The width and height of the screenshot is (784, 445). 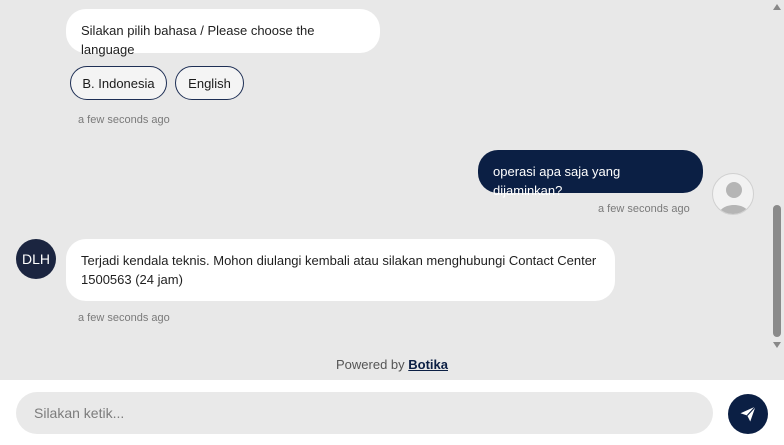 What do you see at coordinates (777, 7) in the screenshot?
I see `scroll-up-arrow-icon` at bounding box center [777, 7].